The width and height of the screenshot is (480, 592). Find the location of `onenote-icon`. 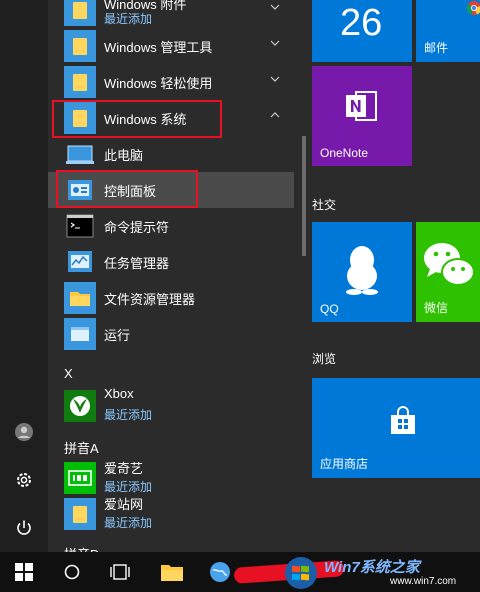

onenote-icon is located at coordinates (361, 106).